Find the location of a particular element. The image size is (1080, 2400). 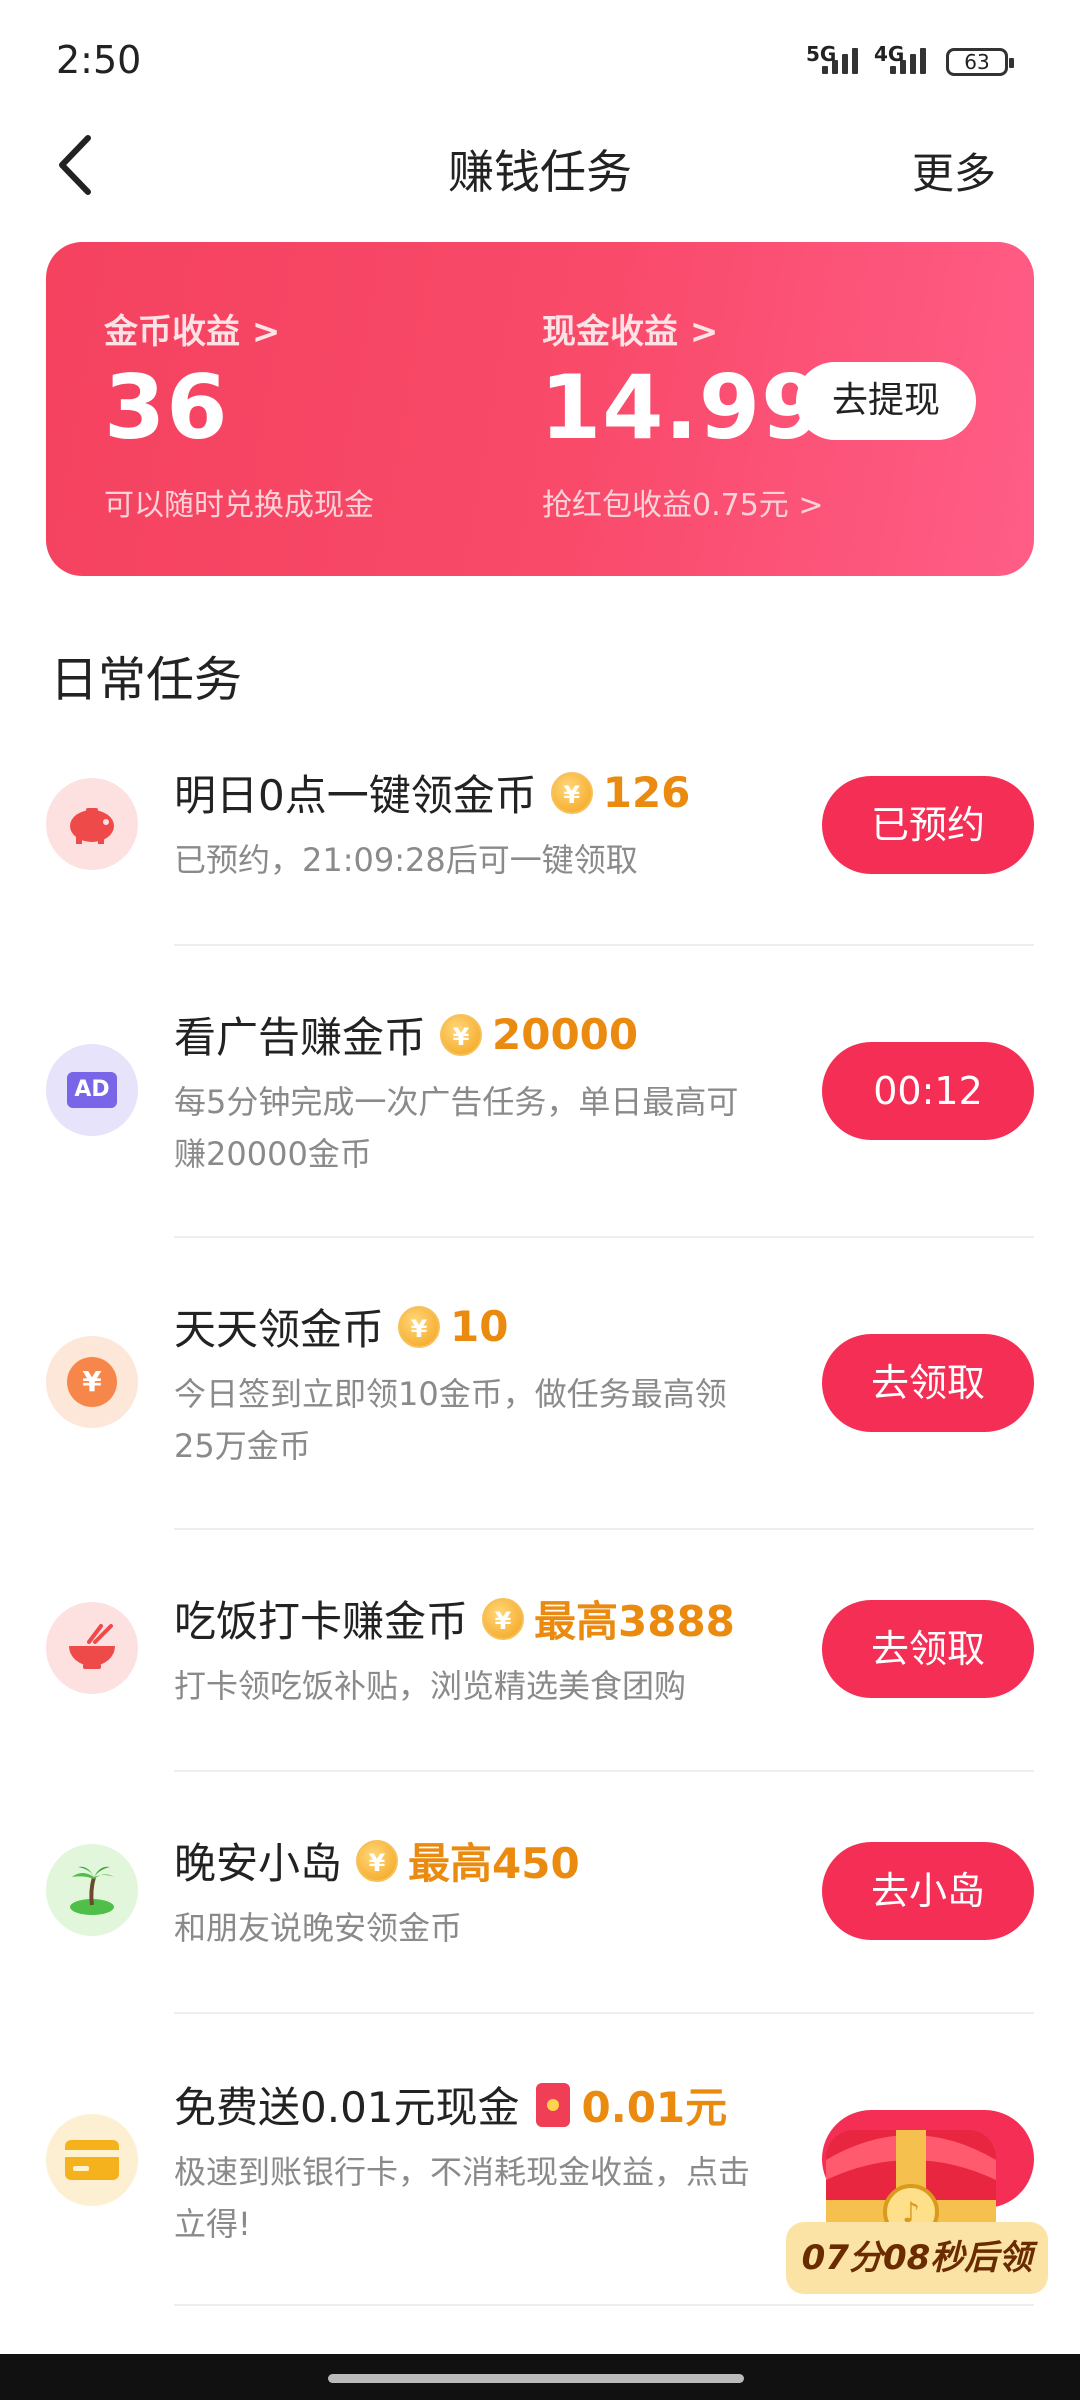

red-packet-earnings-link: 抢红包收益0.75元 > is located at coordinates (682, 502).